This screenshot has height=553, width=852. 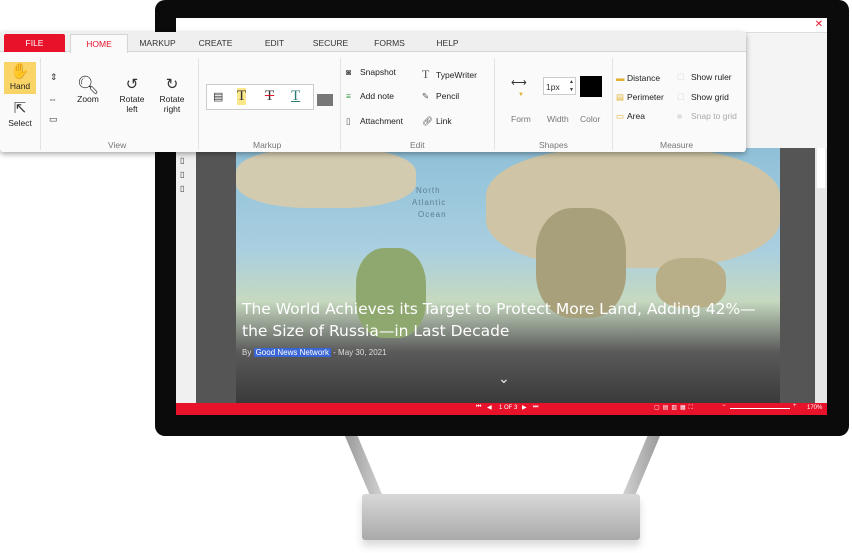 I want to click on zoom-in-icon: +, so click(x=795, y=406).